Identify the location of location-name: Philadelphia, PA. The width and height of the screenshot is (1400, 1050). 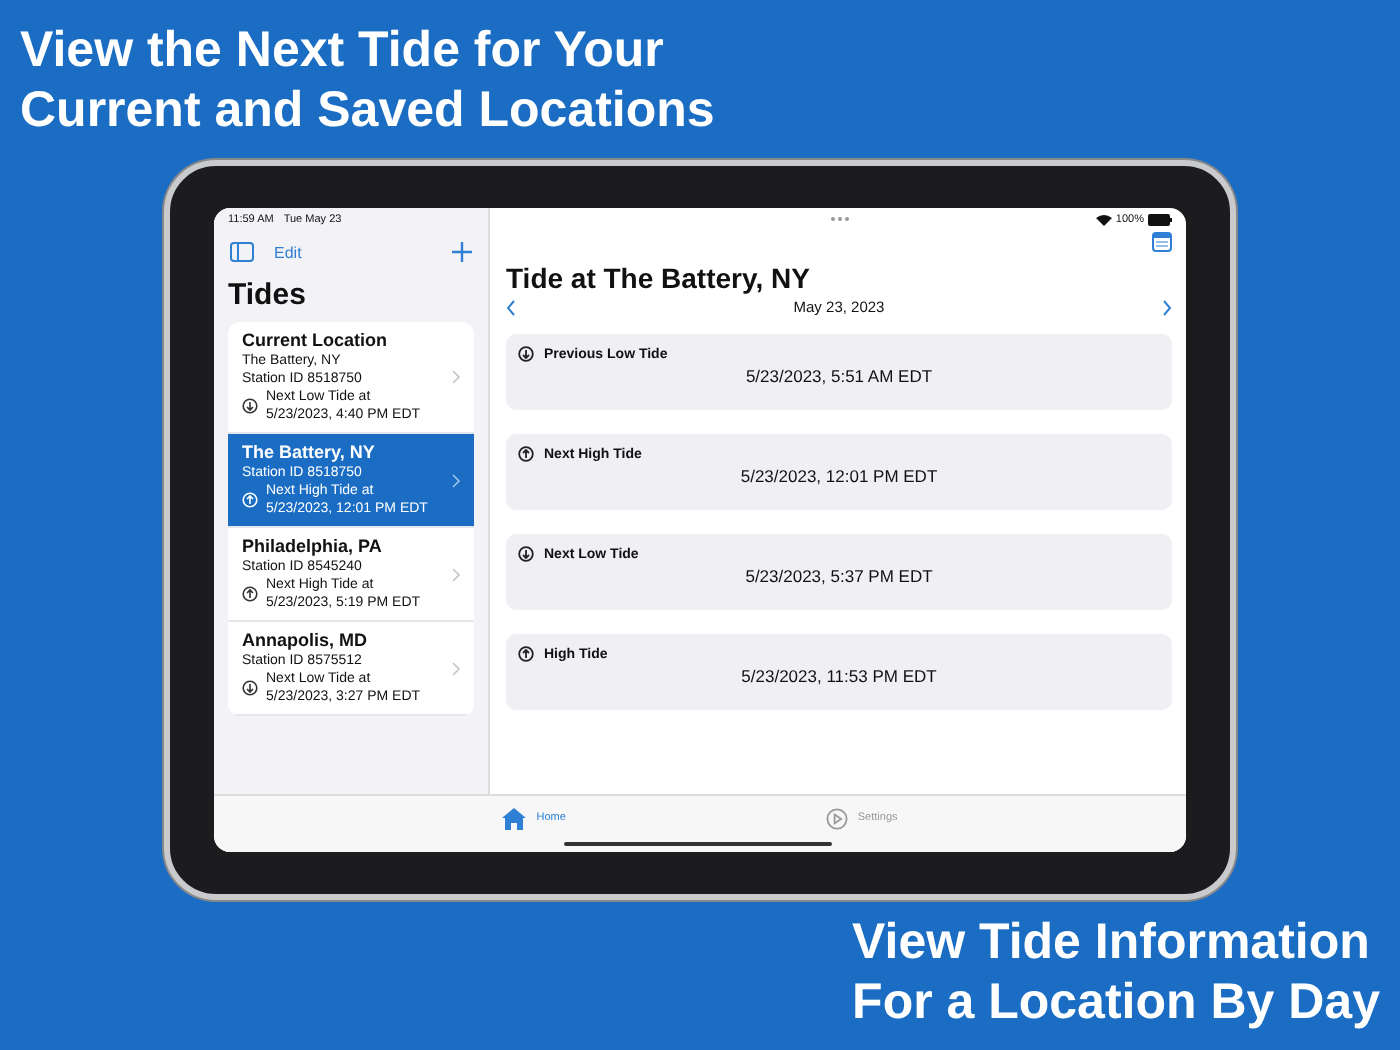
(313, 547).